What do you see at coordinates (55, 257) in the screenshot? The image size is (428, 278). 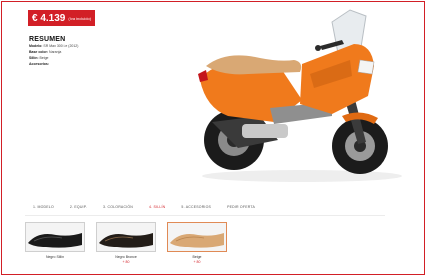 I see `seat-option-name: Negro Sillín` at bounding box center [55, 257].